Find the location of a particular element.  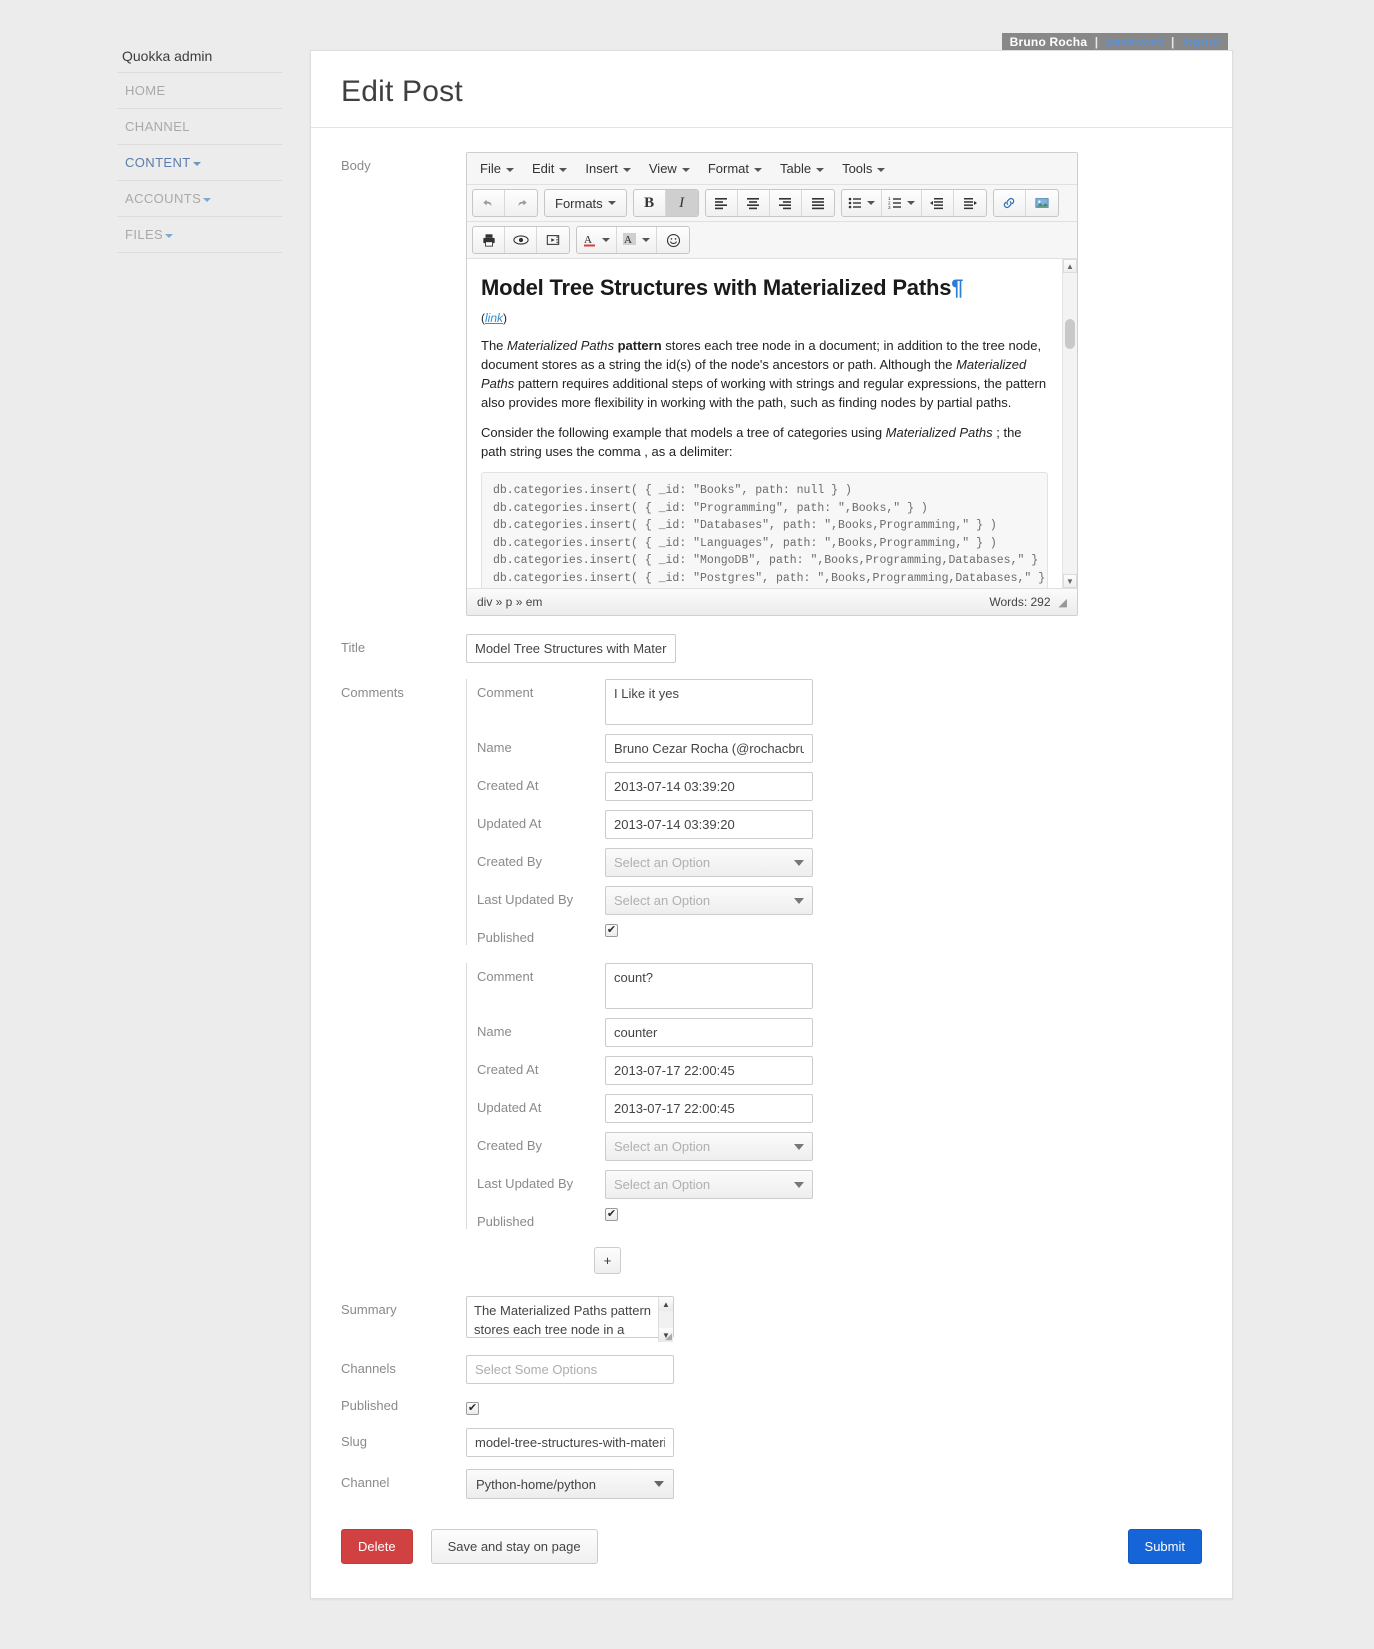

slug-input is located at coordinates (570, 1442).